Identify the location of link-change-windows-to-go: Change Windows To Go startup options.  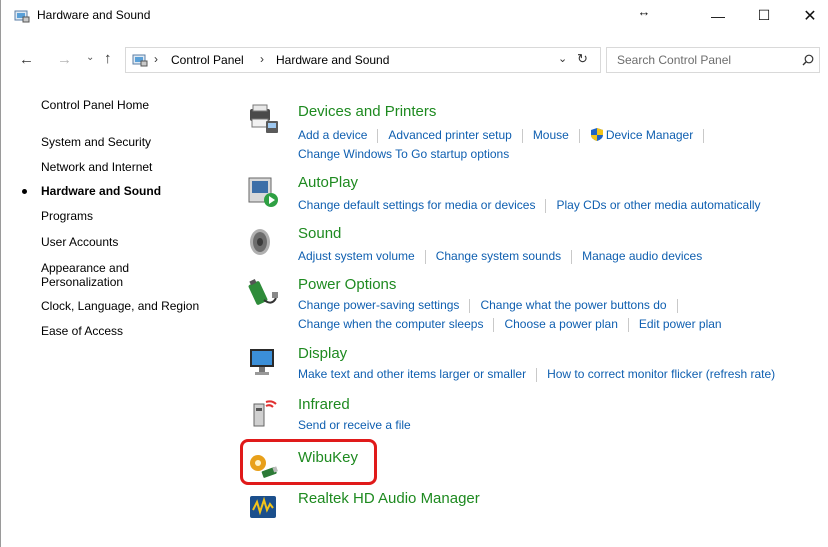
(403, 154).